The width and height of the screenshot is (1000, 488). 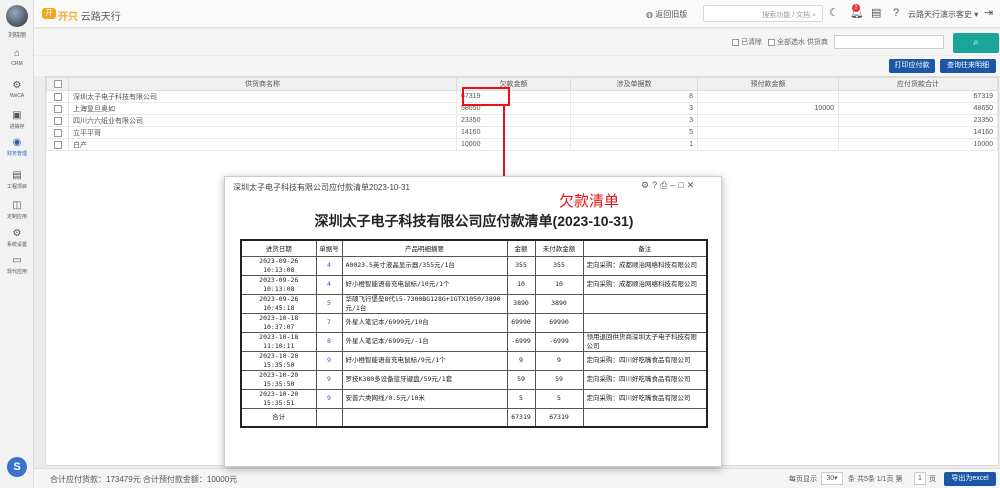 What do you see at coordinates (17, 467) in the screenshot?
I see `company-logo-icon: S` at bounding box center [17, 467].